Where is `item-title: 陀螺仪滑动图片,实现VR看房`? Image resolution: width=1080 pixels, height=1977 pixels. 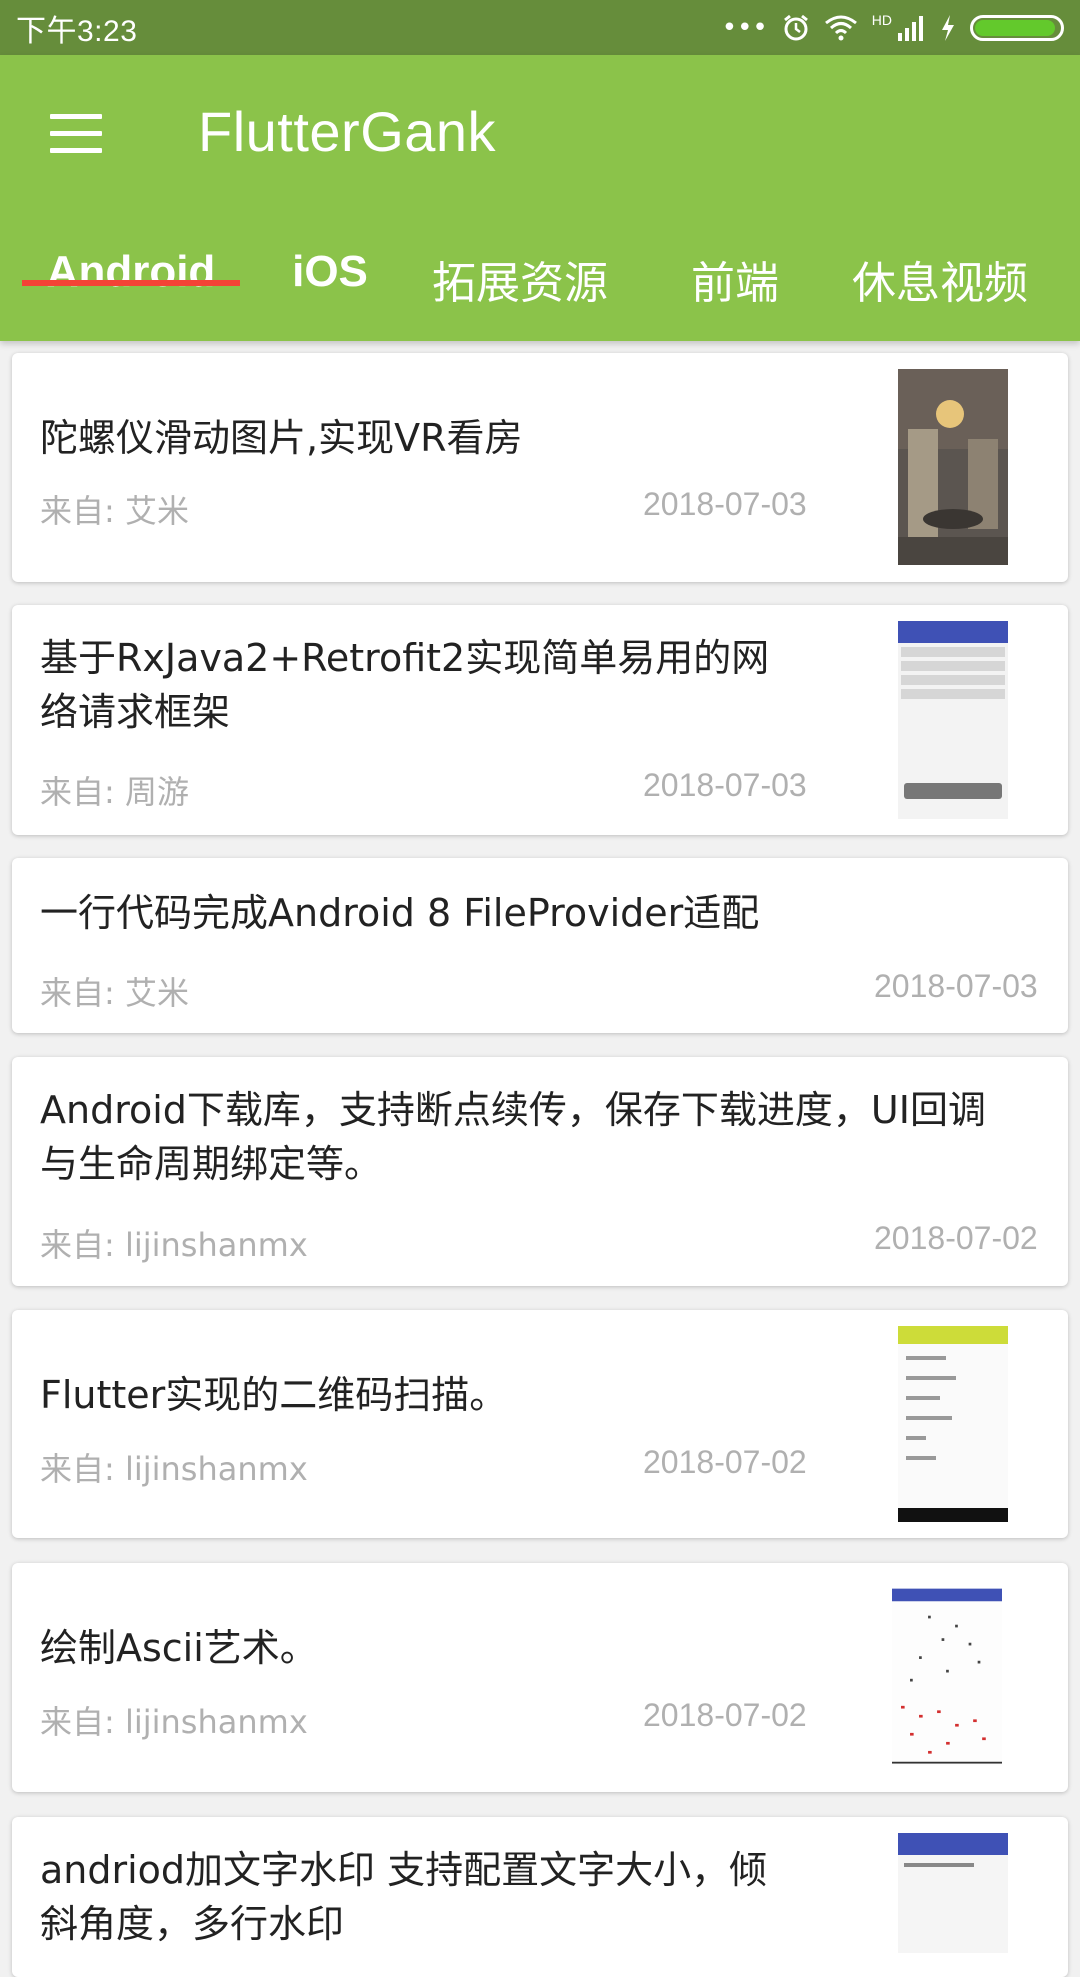 item-title: 陀螺仪滑动图片,实现VR看房 is located at coordinates (281, 438).